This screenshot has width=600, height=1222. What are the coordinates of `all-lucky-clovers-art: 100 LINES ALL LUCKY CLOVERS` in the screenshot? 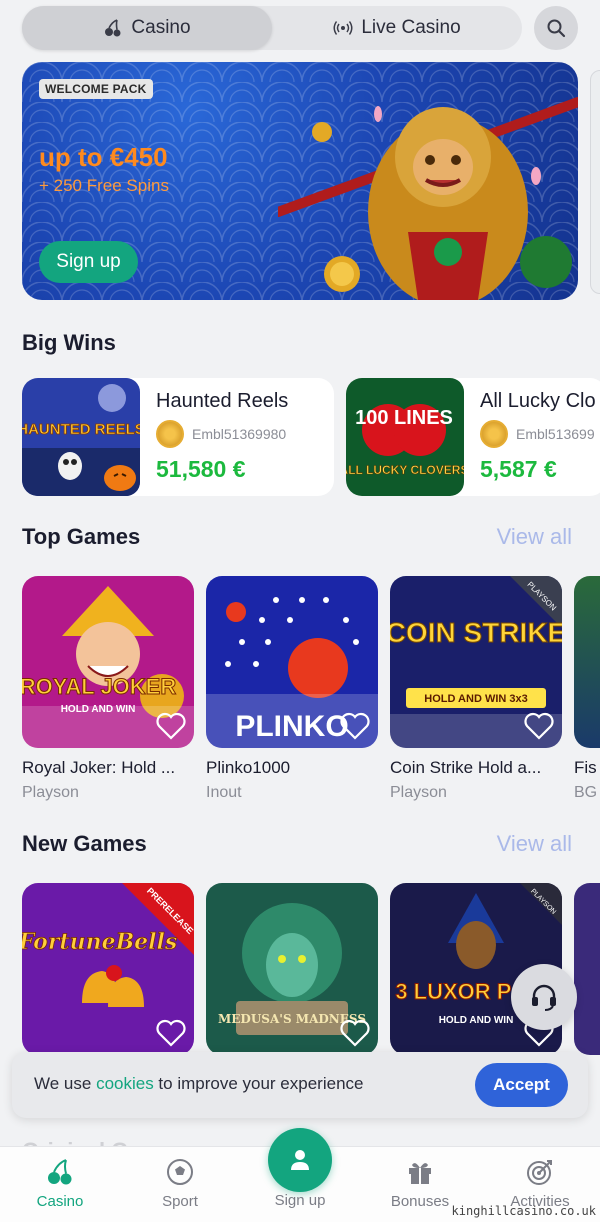 It's located at (405, 437).